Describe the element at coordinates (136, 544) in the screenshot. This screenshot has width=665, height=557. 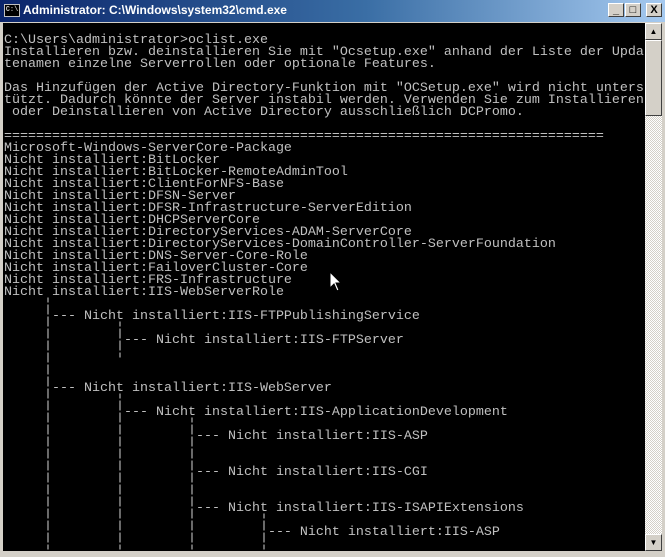
I see `console-line: ¦ ¦ ¦ ¦` at that location.